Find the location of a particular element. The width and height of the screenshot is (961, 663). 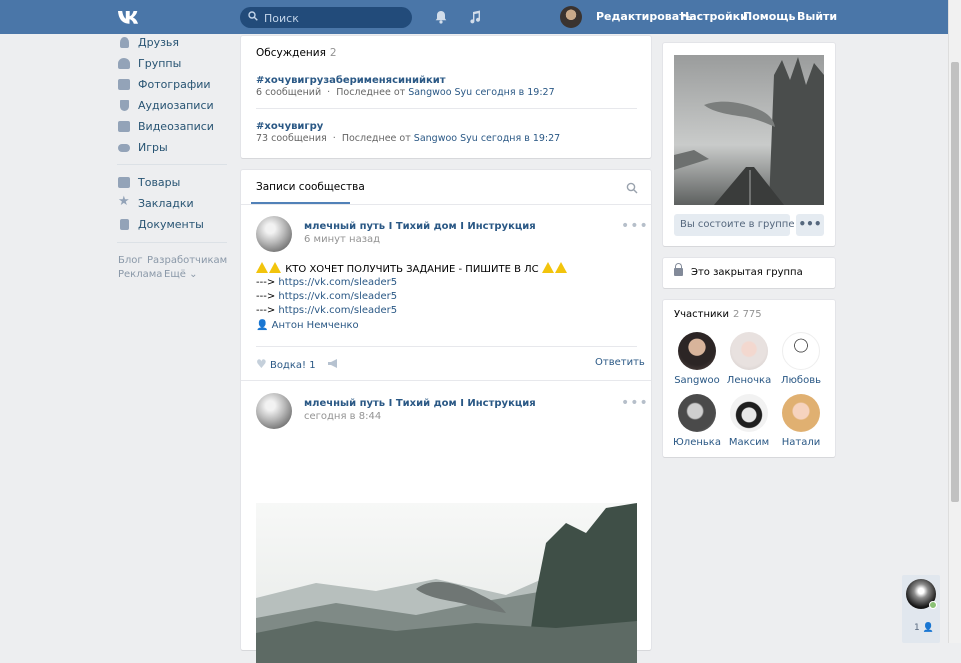

megaphone-icon is located at coordinates (333, 363).